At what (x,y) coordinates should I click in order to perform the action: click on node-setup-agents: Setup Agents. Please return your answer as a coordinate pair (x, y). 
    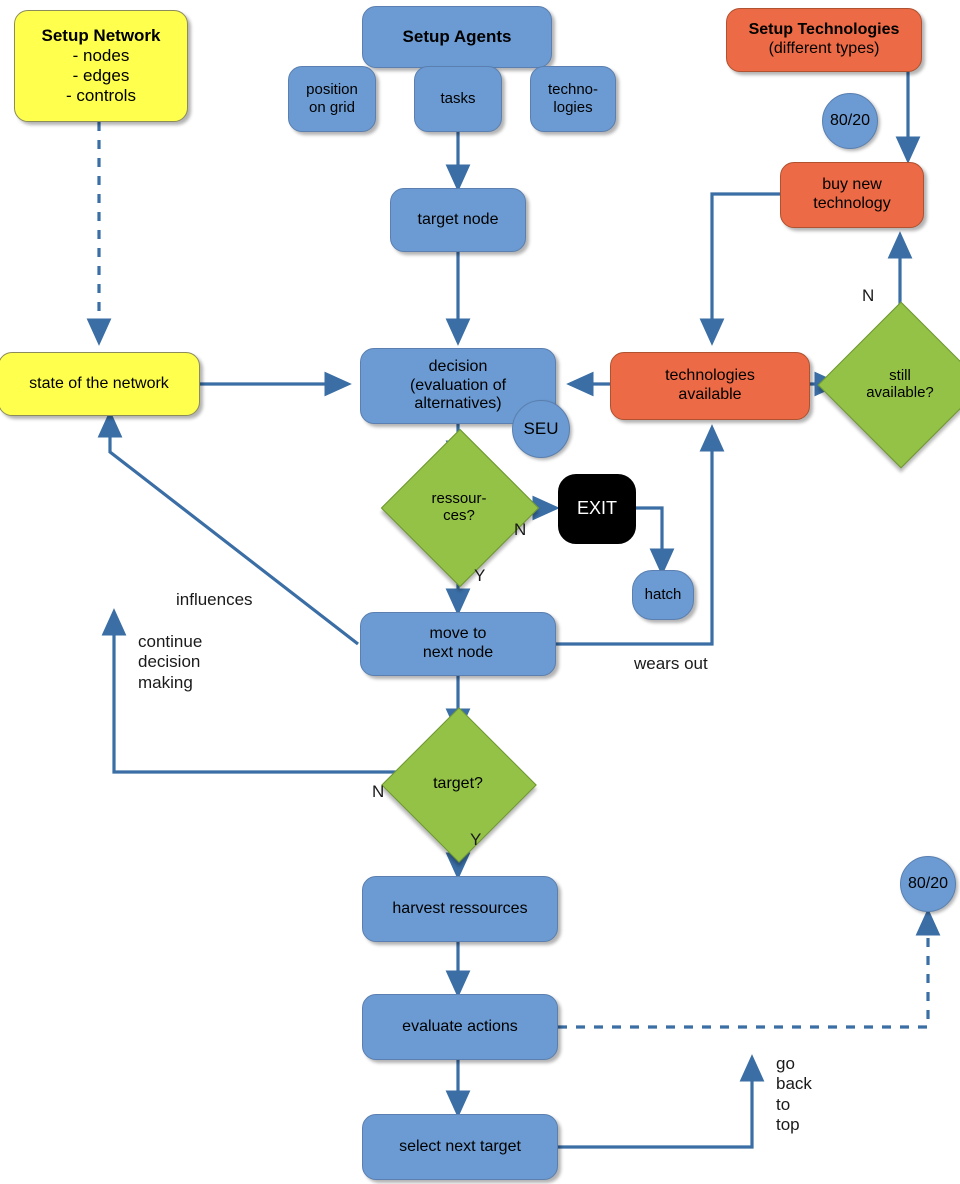
    Looking at the image, I should click on (457, 37).